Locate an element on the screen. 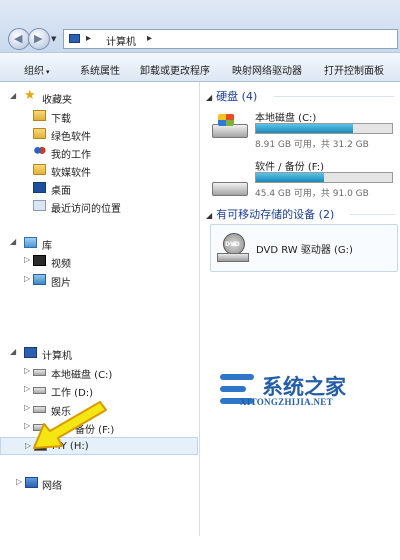 This screenshot has height=560, width=400. tree-libraries: ◢ 库 is located at coordinates (99, 243).